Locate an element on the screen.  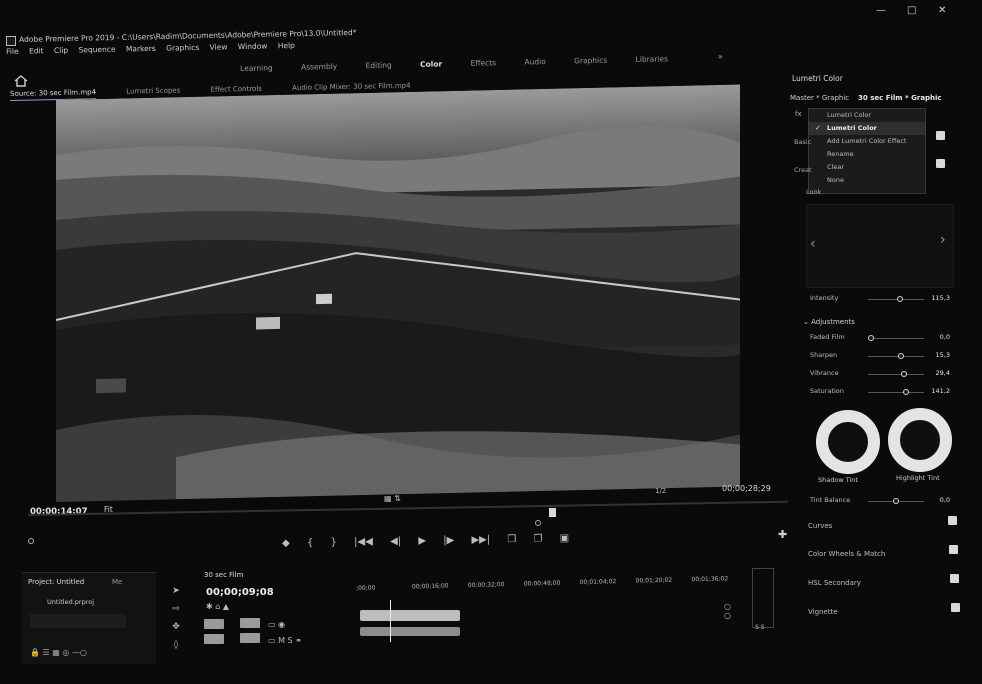
basic-enable-checkbox is located at coordinates (940, 135).